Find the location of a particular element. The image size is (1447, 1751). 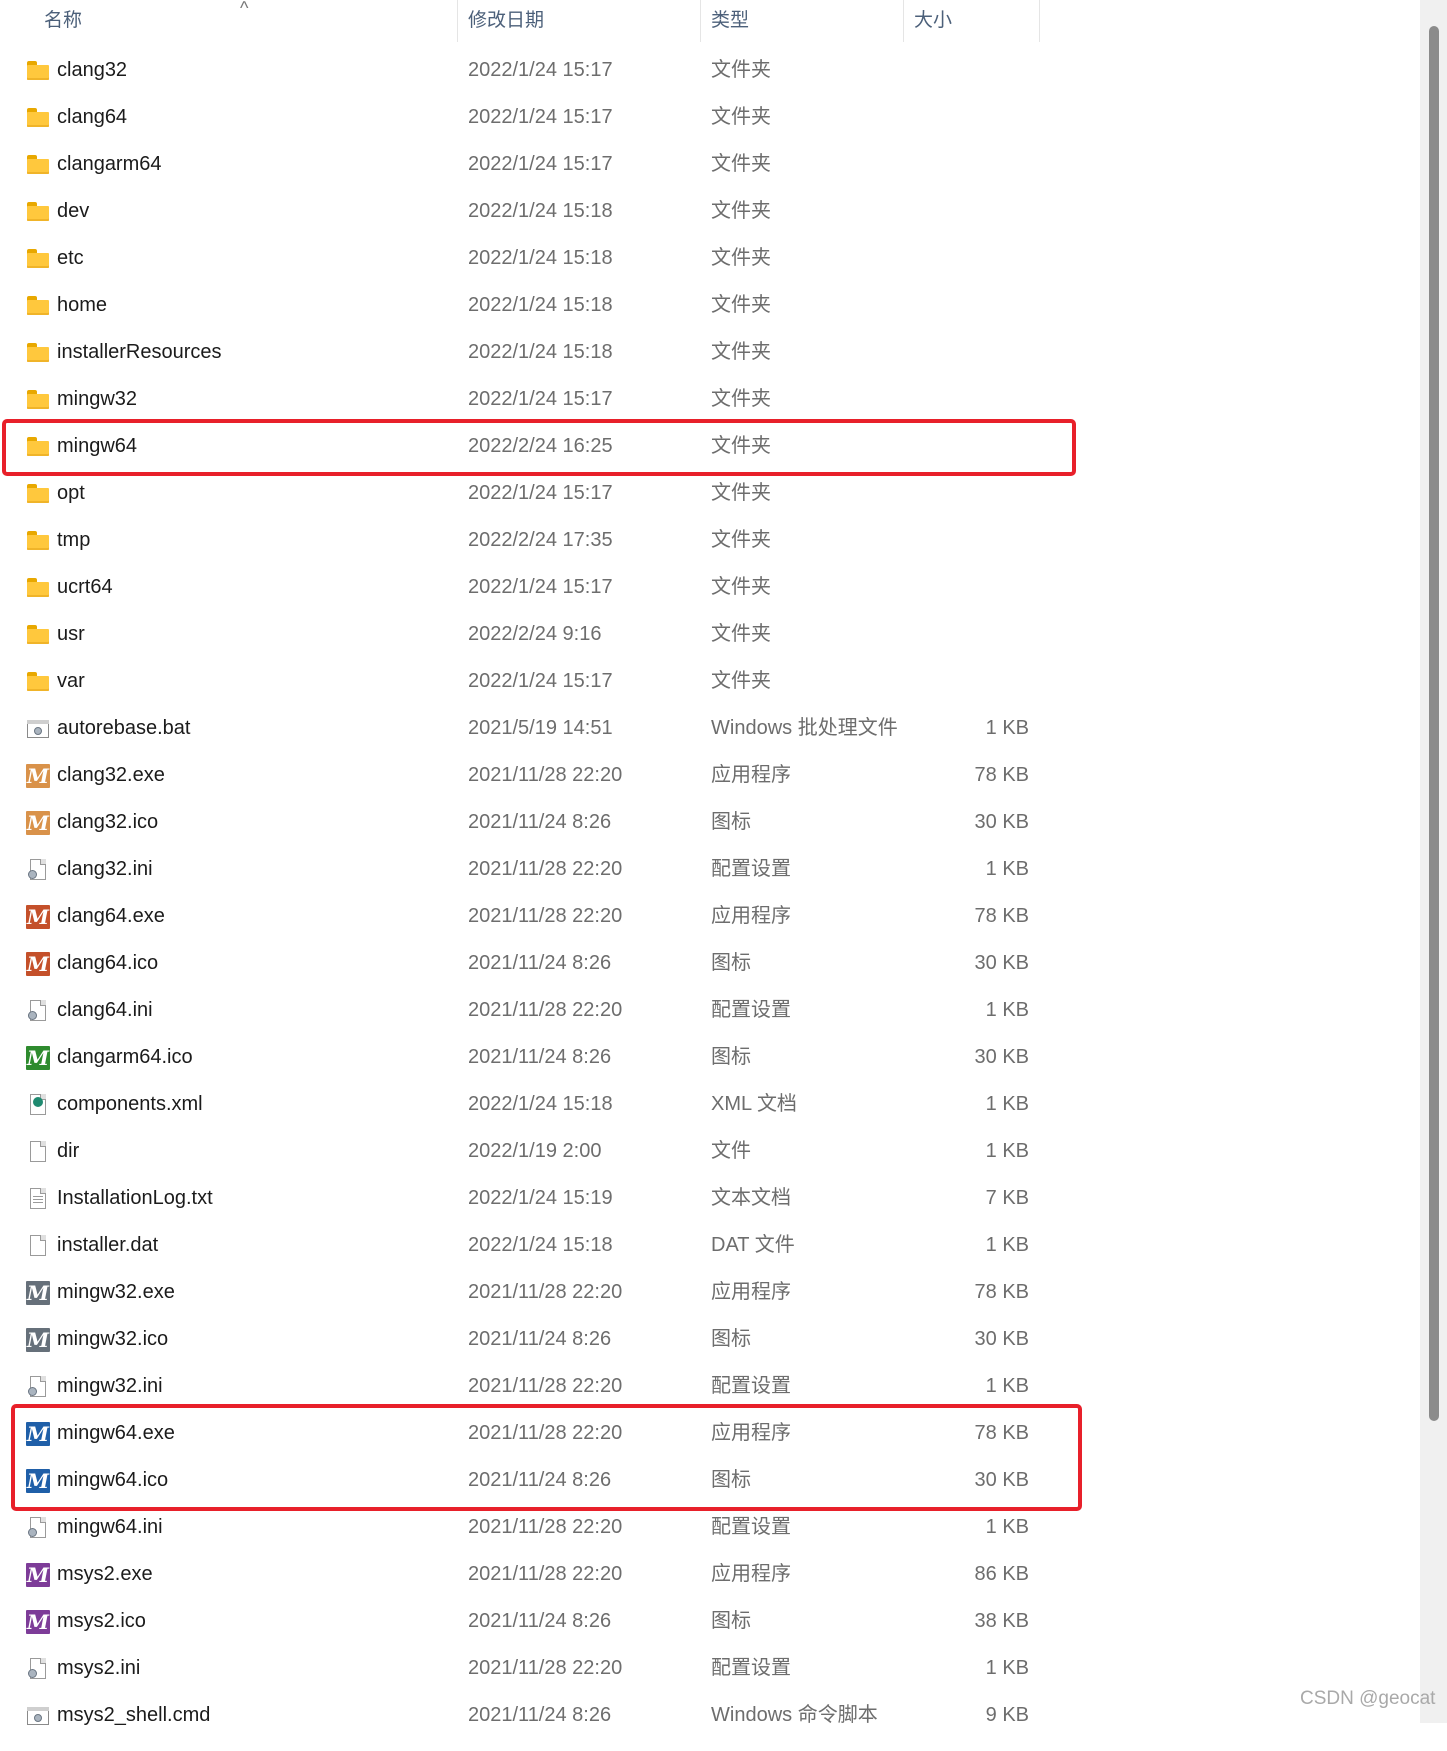

file-row: Mclangarm64.ico 2021/11/24 8:26 图标 30 KB is located at coordinates (710, 1057).